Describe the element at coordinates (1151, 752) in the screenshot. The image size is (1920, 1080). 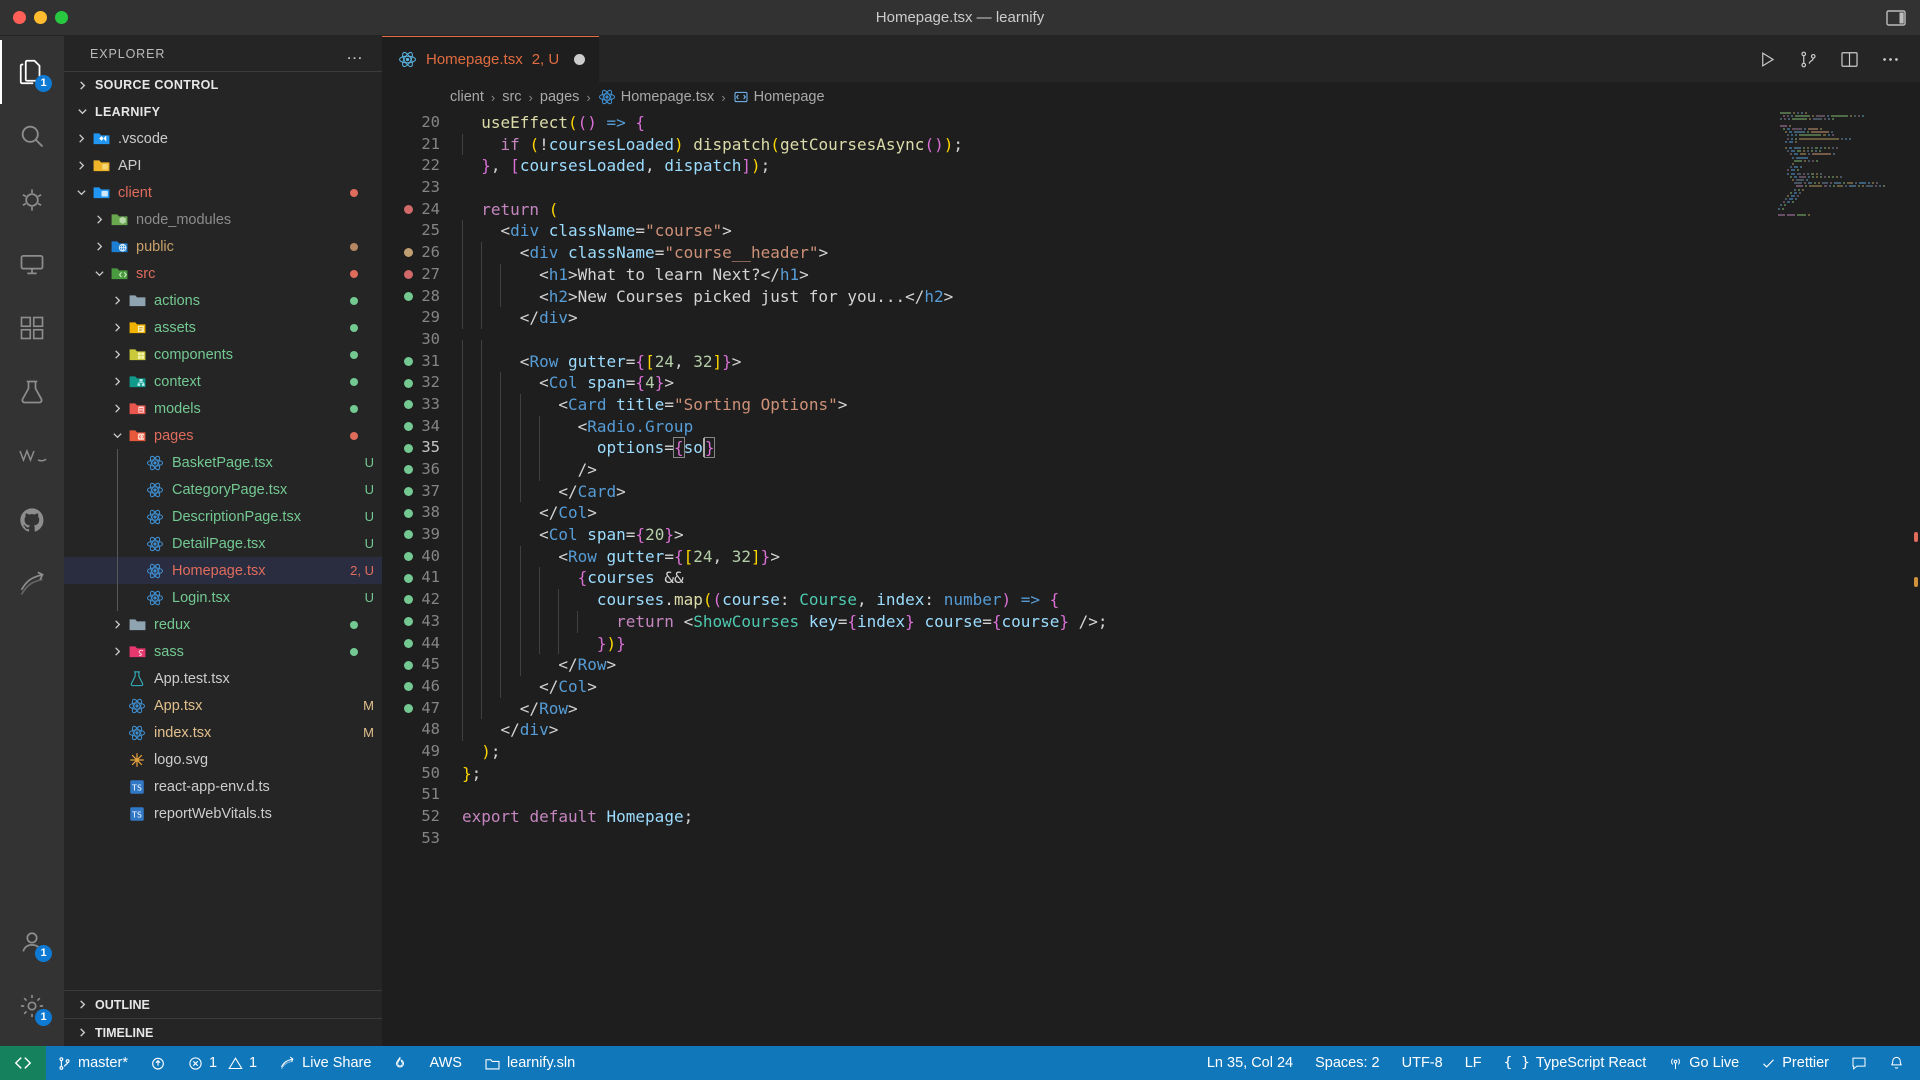
I see `code-line: 49 );` at that location.